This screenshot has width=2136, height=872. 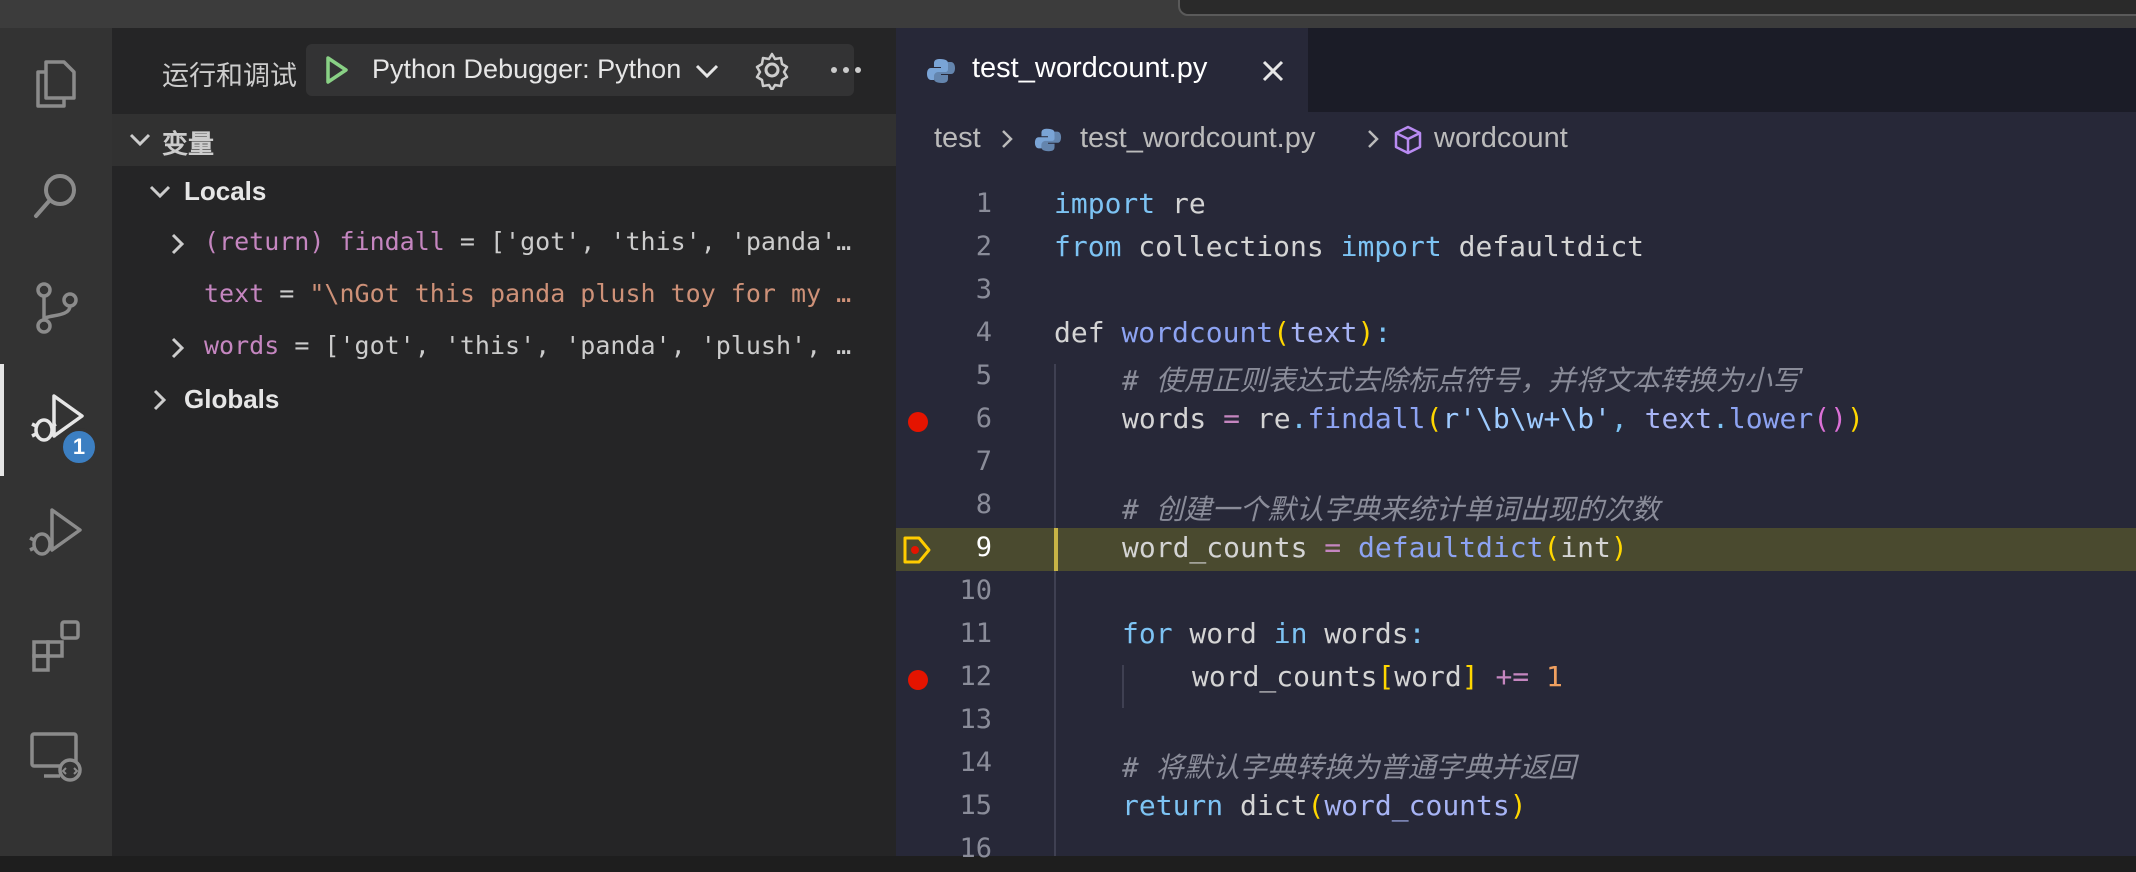 What do you see at coordinates (983, 332) in the screenshot?
I see `line-number: 4` at bounding box center [983, 332].